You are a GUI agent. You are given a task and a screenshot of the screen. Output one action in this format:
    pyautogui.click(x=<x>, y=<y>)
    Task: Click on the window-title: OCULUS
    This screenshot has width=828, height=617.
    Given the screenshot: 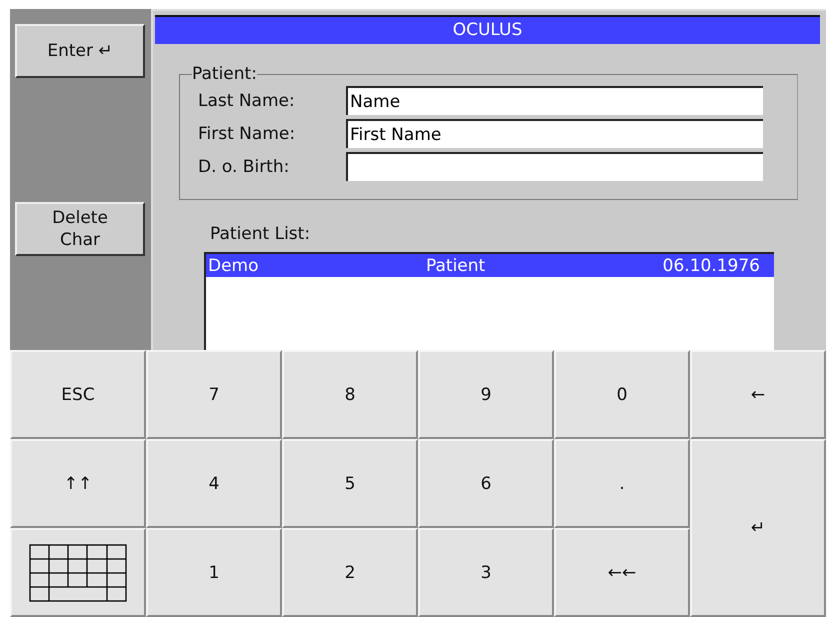 What is the action you would take?
    pyautogui.click(x=487, y=29)
    